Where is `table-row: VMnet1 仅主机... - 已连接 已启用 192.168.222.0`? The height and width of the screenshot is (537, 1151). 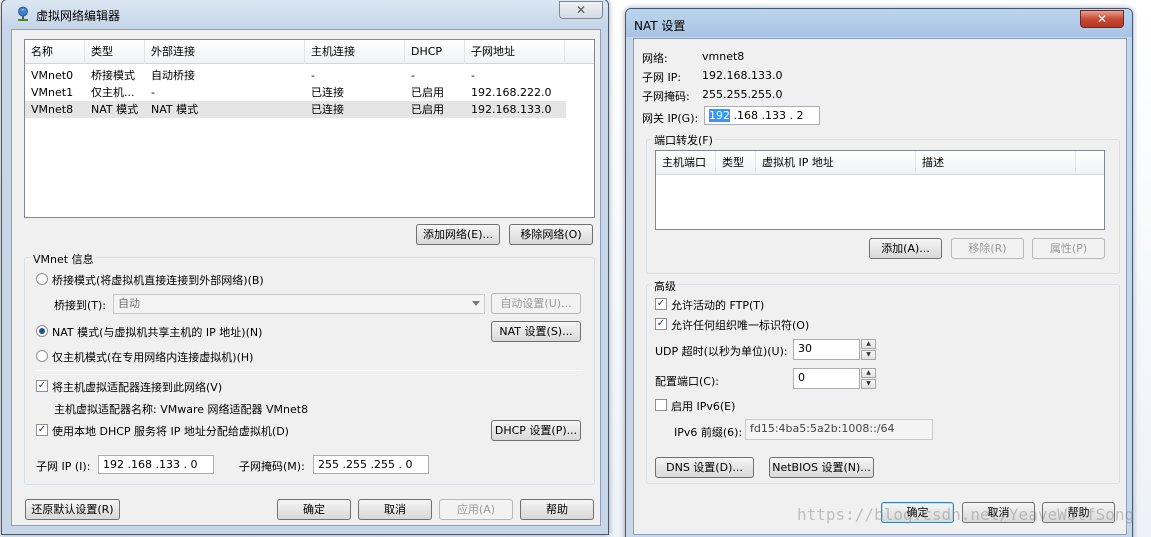
table-row: VMnet1 仅主机... - 已连接 已启用 192.168.222.0 is located at coordinates (295, 92).